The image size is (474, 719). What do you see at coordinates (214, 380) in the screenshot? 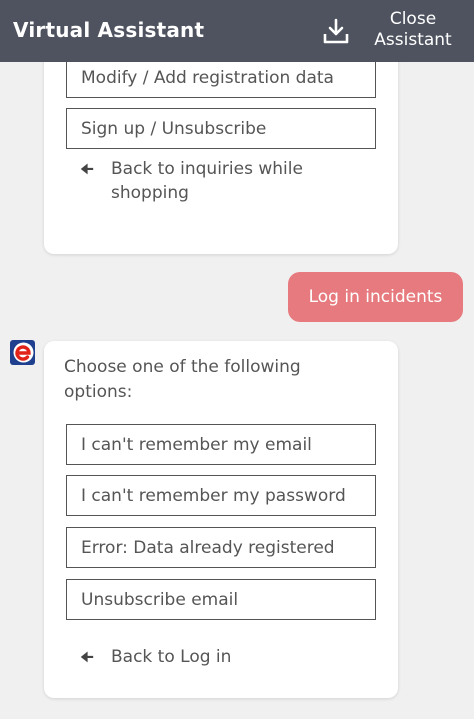
I see `bot-prompt-text: Choose one of the following options:` at bounding box center [214, 380].